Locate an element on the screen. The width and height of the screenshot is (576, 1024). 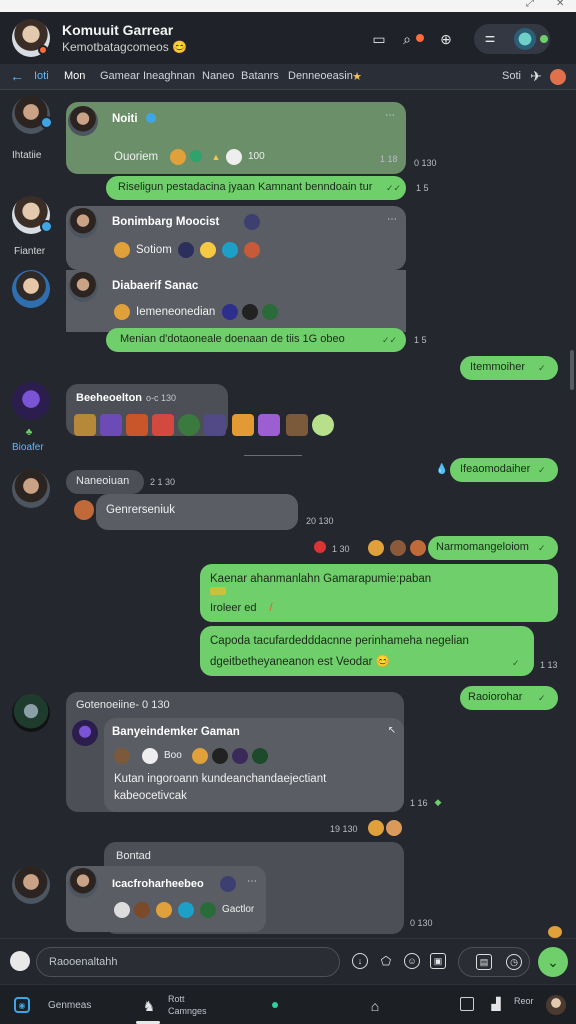
timestamp: 0 130 is located at coordinates (425, 163).